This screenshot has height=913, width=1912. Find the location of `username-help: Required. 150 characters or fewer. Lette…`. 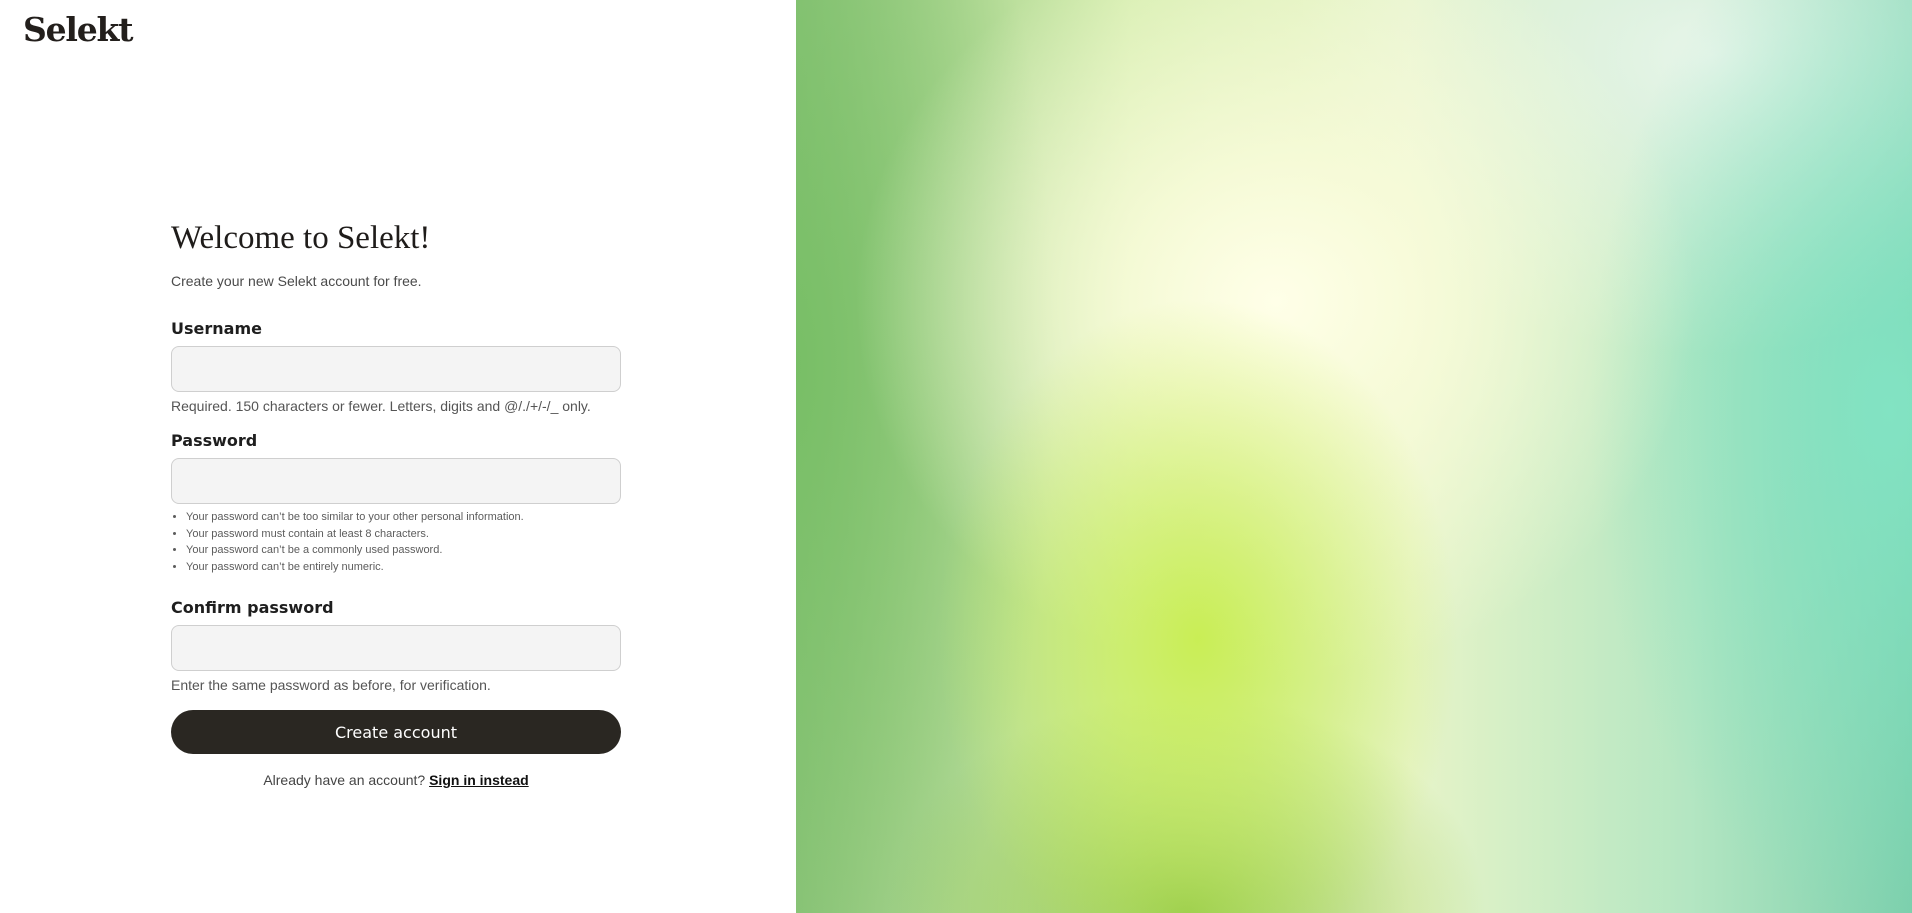

username-help: Required. 150 characters or fewer. Lette… is located at coordinates (381, 406).